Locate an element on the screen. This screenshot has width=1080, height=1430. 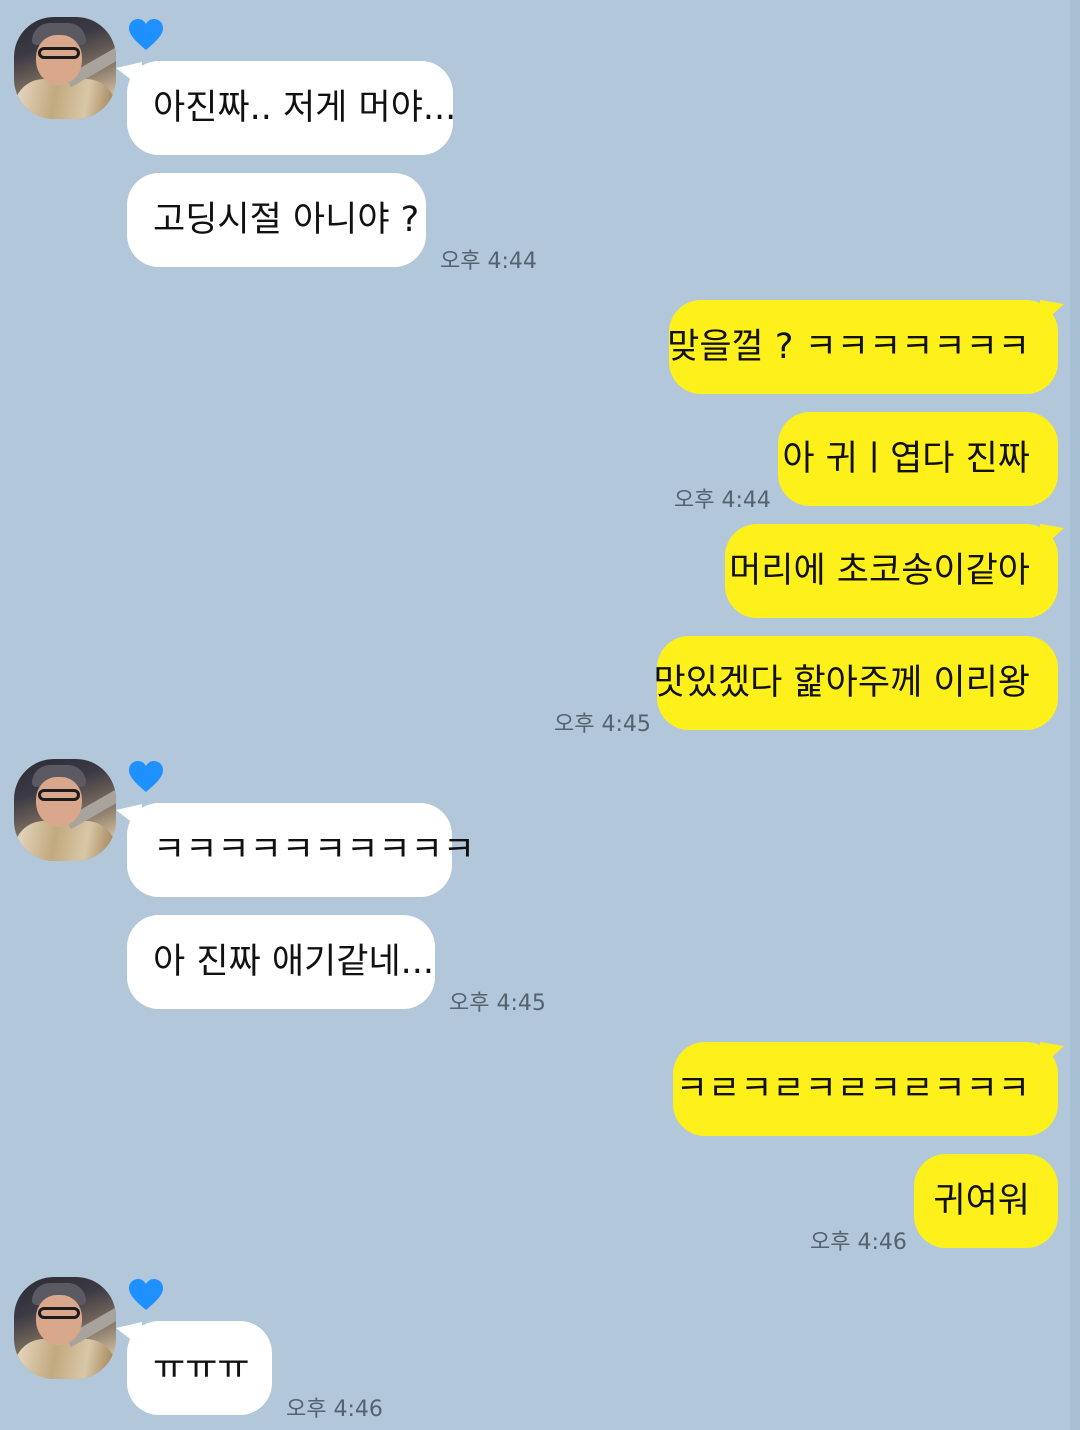
message-bubble: 고딩시절 아니야 ? is located at coordinates (276, 220).